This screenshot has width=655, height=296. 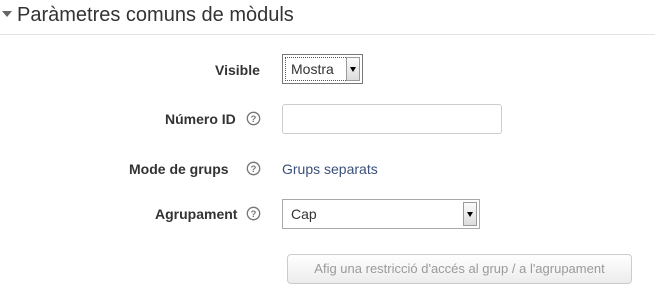 What do you see at coordinates (327, 17) in the screenshot?
I see `section-header: Paràmetres comuns de mòduls` at bounding box center [327, 17].